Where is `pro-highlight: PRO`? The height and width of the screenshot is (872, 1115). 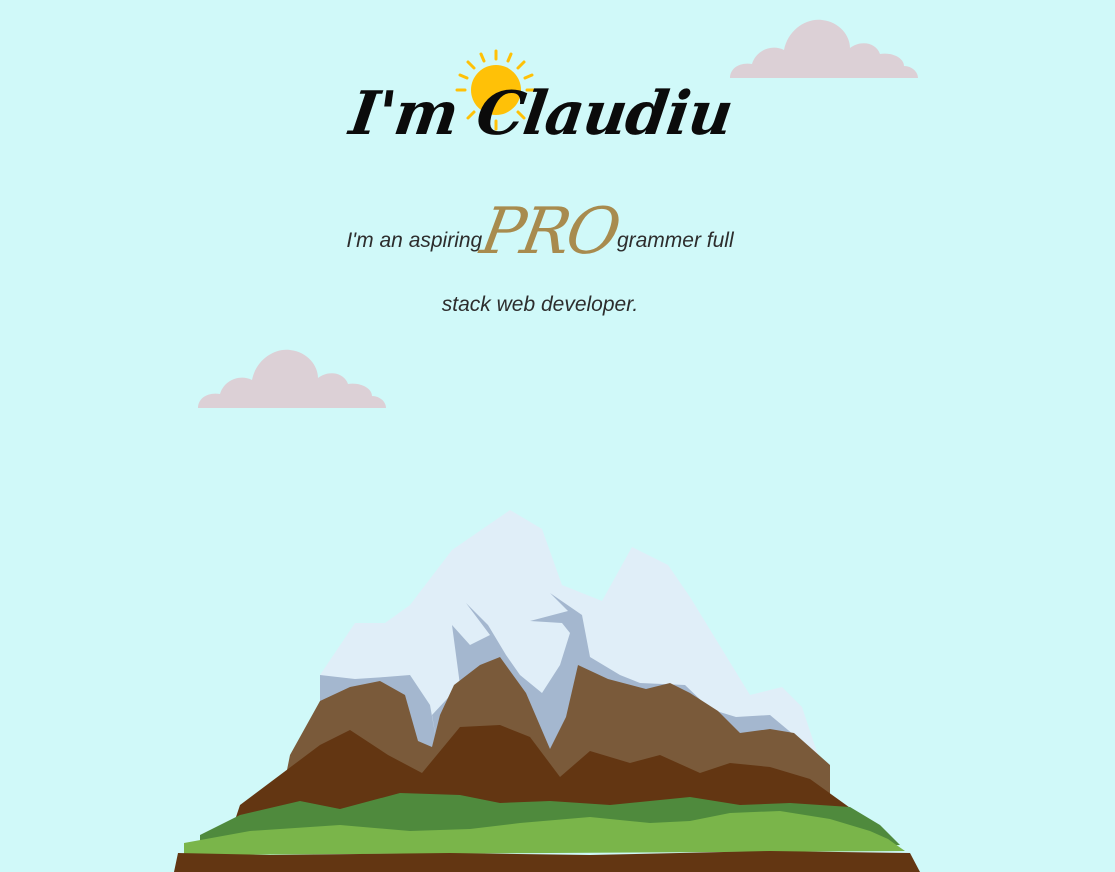
pro-highlight: PRO is located at coordinates (549, 232).